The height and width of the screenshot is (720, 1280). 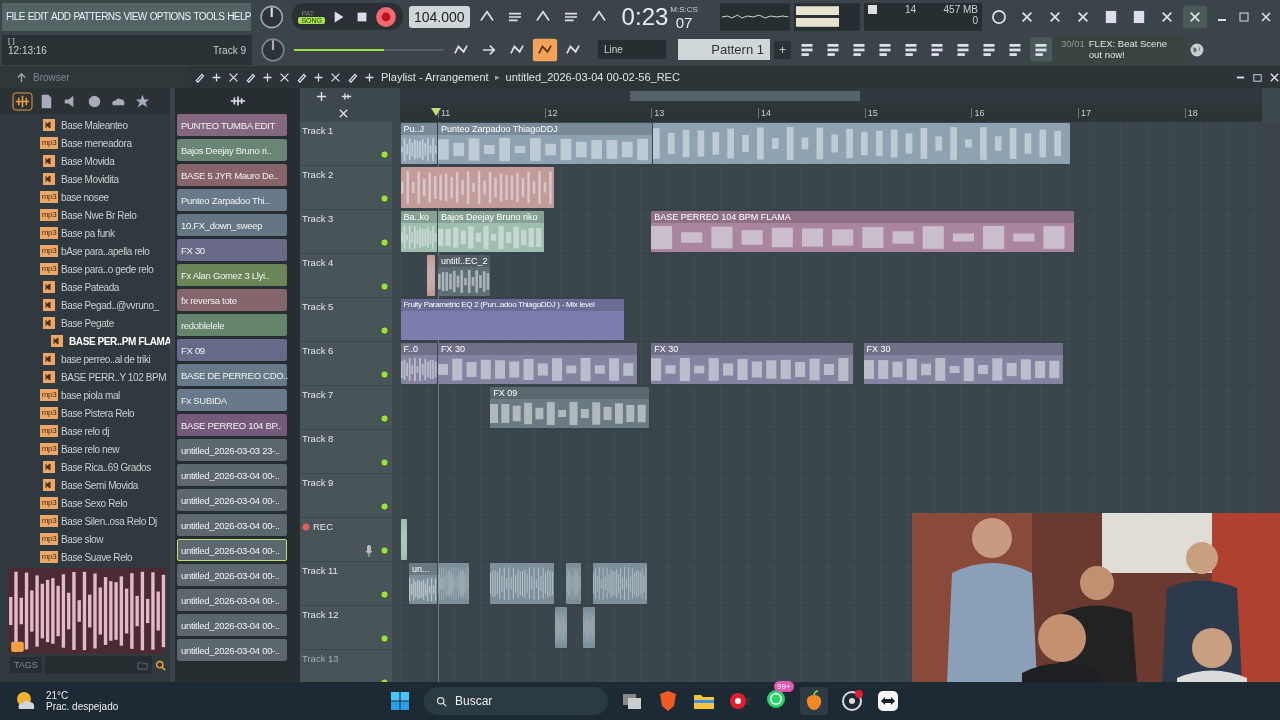 I want to click on arrow-up-icon, so click(x=21, y=77).